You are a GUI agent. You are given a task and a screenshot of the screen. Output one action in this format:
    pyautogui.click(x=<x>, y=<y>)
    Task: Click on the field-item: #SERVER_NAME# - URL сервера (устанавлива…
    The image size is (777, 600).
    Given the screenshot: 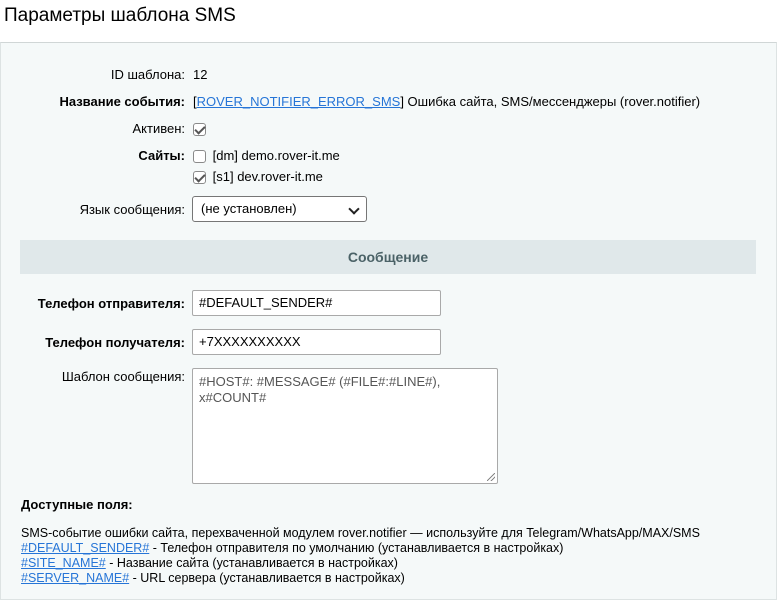 What is the action you would take?
    pyautogui.click(x=213, y=578)
    